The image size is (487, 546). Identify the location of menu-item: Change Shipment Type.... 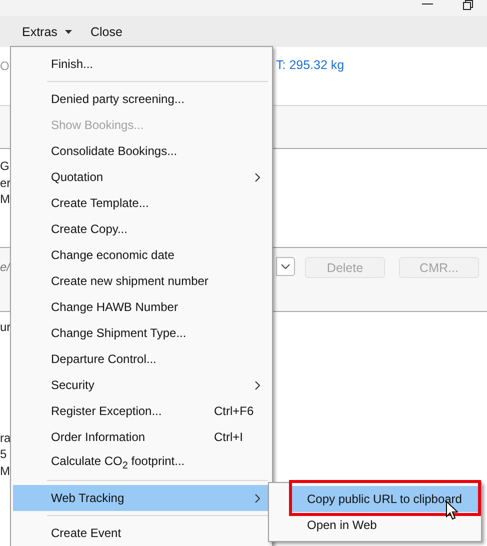
(141, 333).